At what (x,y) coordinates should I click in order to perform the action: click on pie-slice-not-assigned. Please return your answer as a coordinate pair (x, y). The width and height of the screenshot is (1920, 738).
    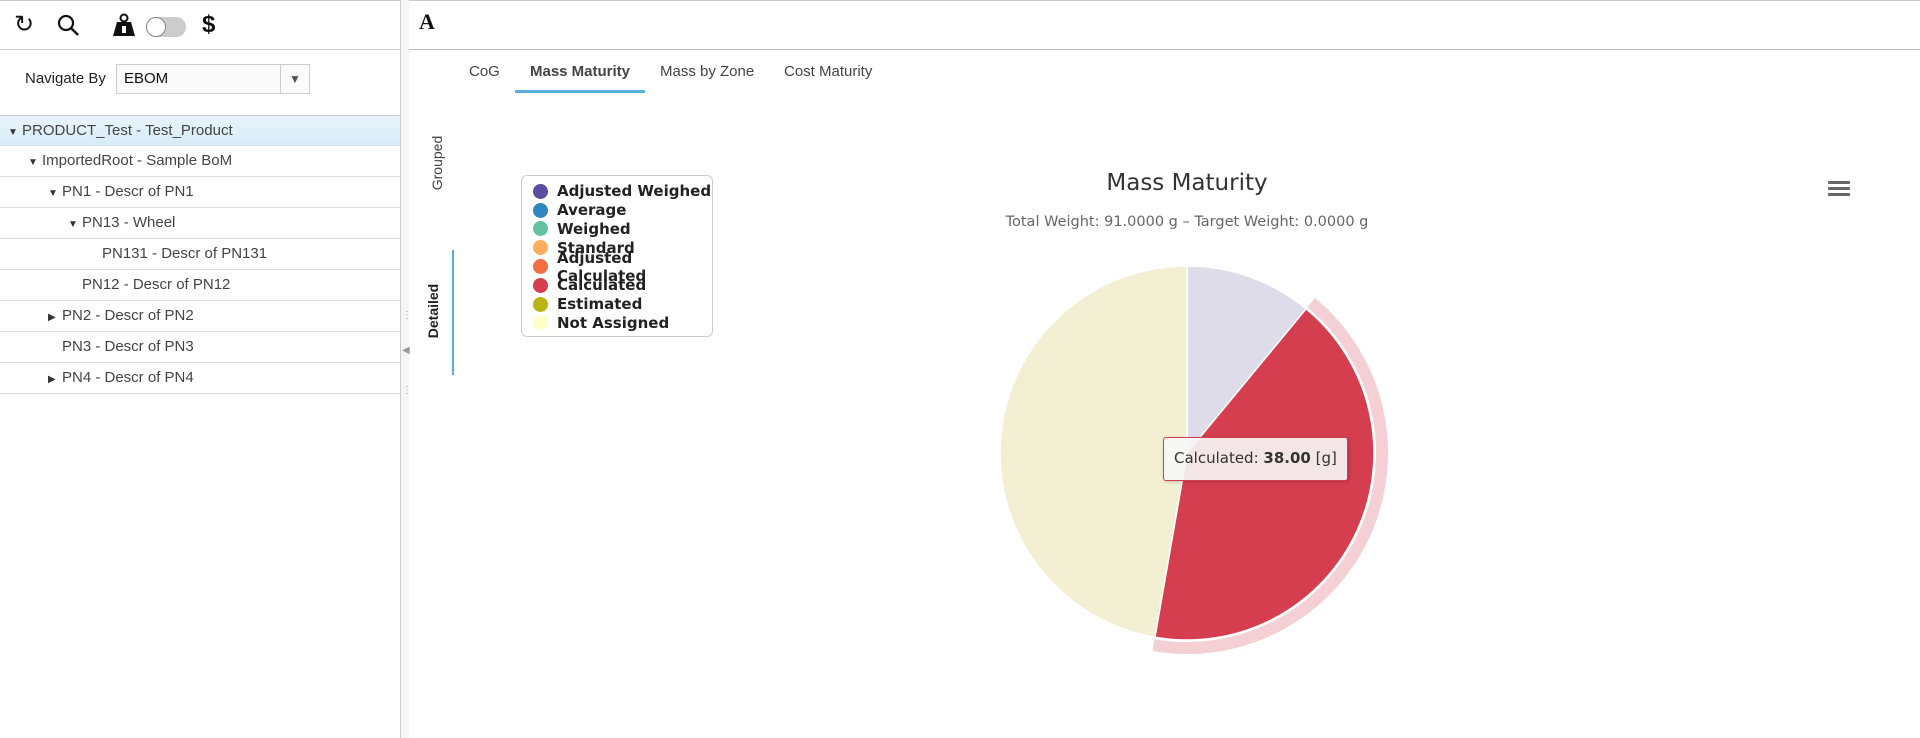
    Looking at the image, I should click on (1093, 452).